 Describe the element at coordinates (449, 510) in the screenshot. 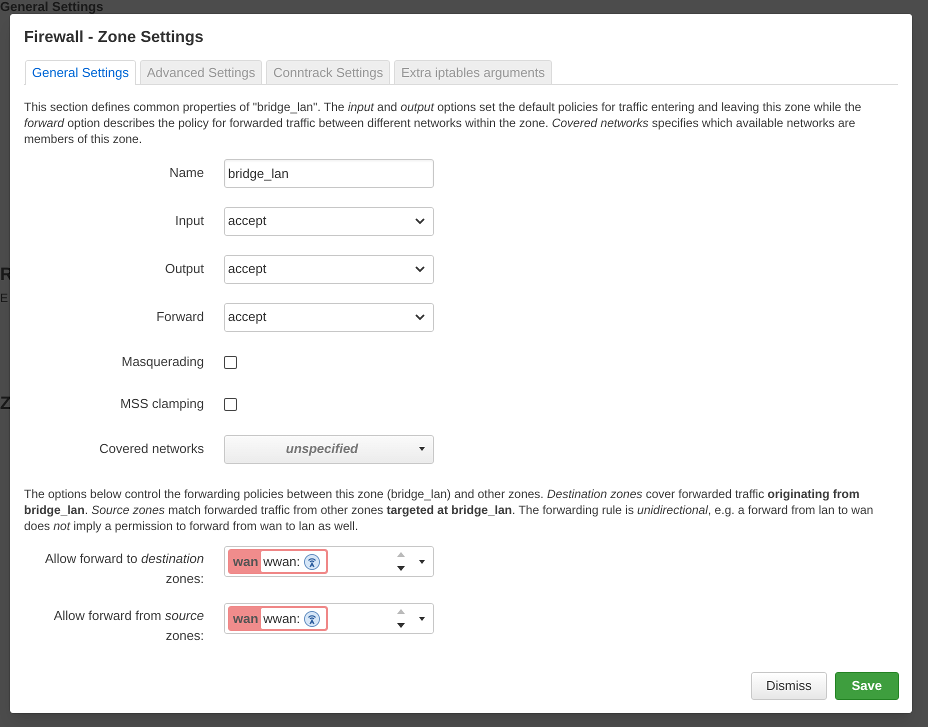

I see `forwarding-note: The options below control the forwarding policies between this zone (bridge_lan) and other zones. Destination zones cover forwarded traffic originating from bridge_lan. Source zones match forwarded traffic from other zones targeted at bridge_lan. The forwarding rule is unidirectional, e.g. a forward from lan to wan does not imply a permission to forward from wan to lan as well.` at that location.